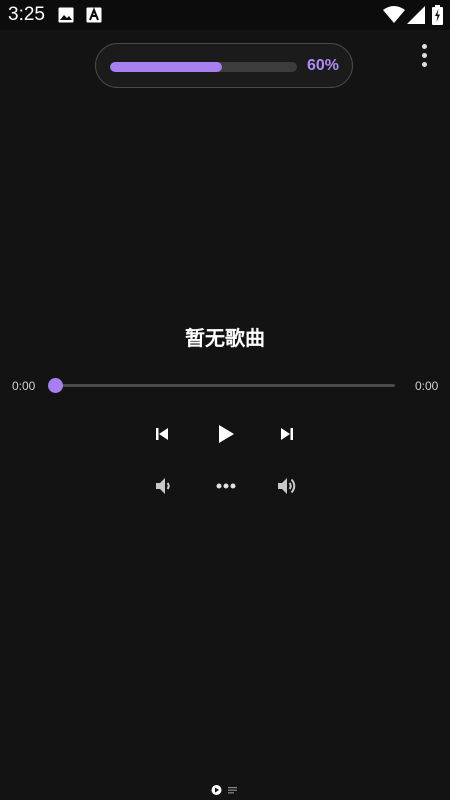 Image resolution: width=450 pixels, height=800 pixels. Describe the element at coordinates (225, 338) in the screenshot. I see `song-title: 暂无歌曲` at that location.